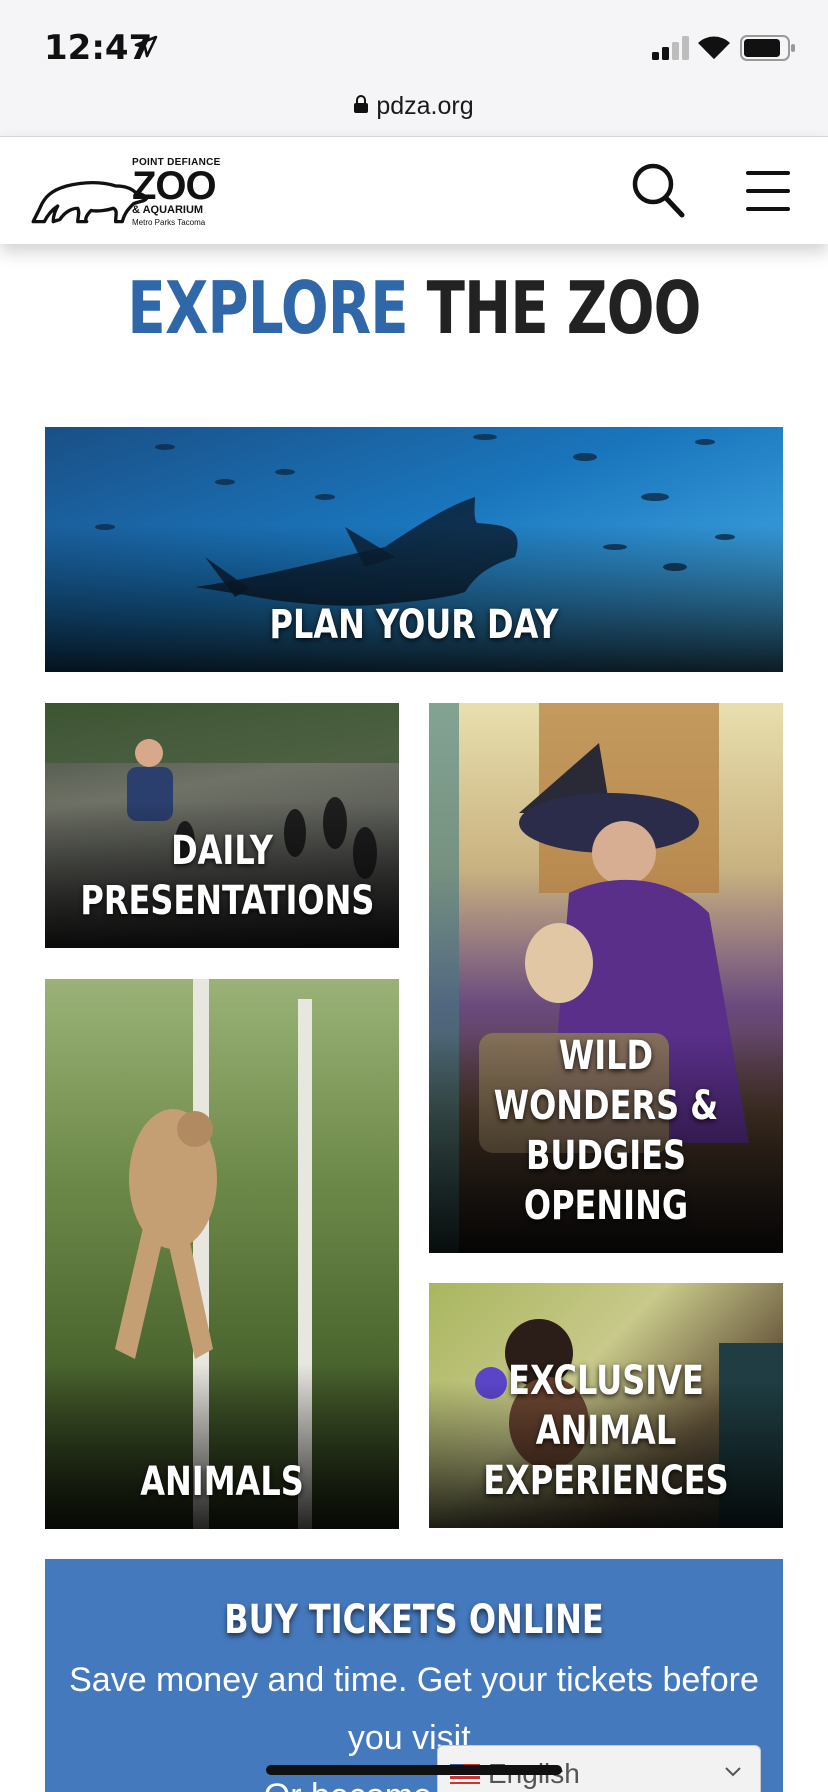 The width and height of the screenshot is (828, 1792). I want to click on tile-label: ANIMALS, so click(222, 1482).